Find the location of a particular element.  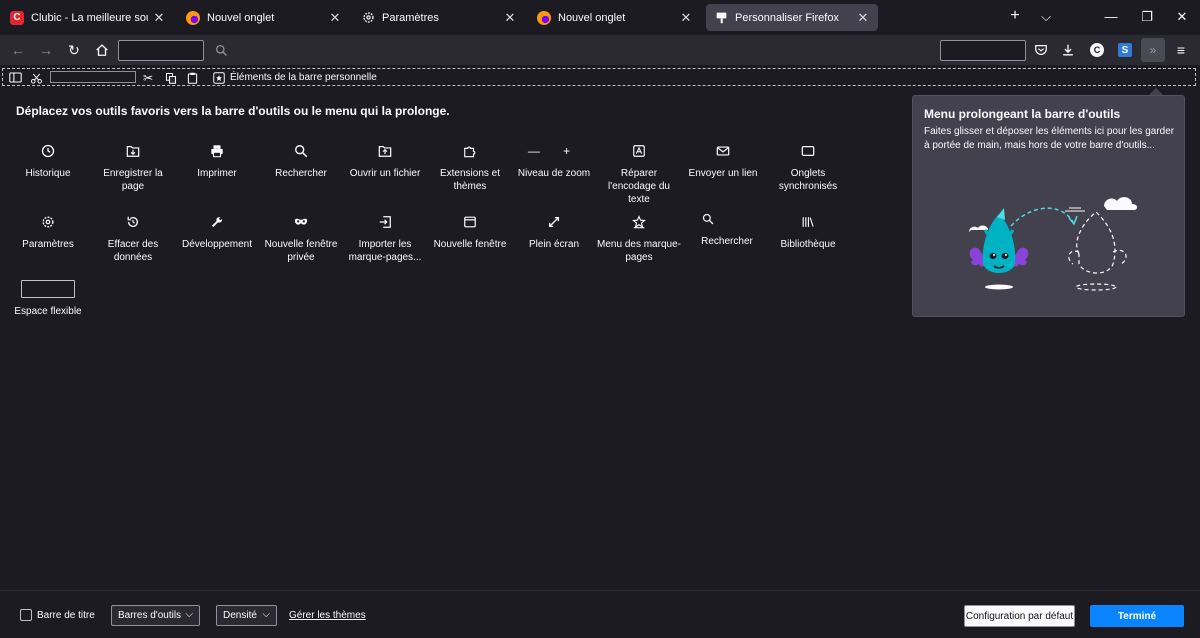

restore-defaults-button: Configuration par défaut is located at coordinates (1019, 616).